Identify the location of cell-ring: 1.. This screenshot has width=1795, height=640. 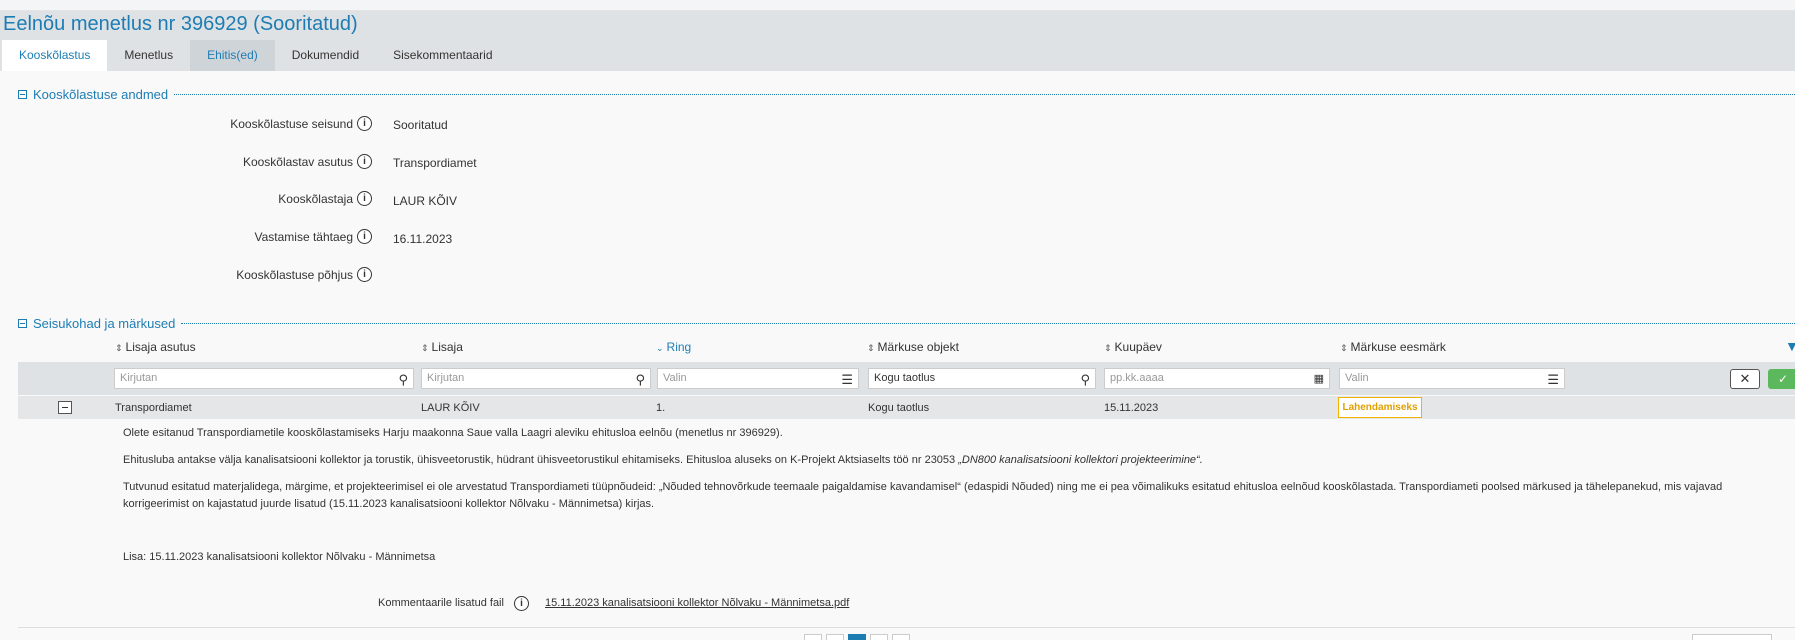
(661, 408).